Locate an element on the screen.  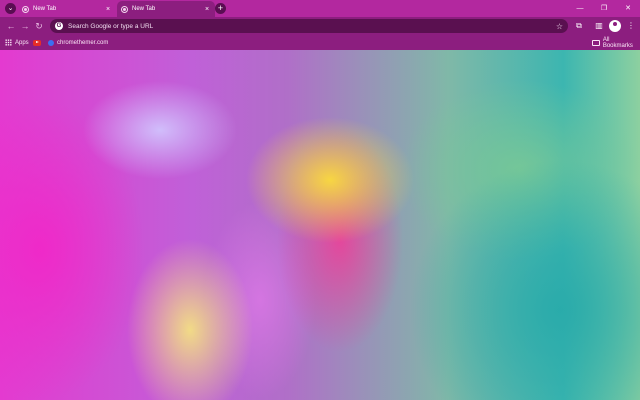
forward-button: → is located at coordinates (25, 26).